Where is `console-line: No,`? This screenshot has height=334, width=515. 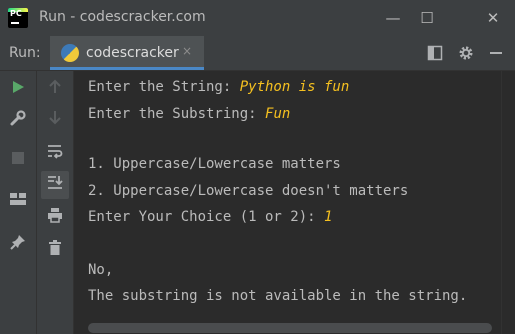
console-line: No, is located at coordinates (101, 270).